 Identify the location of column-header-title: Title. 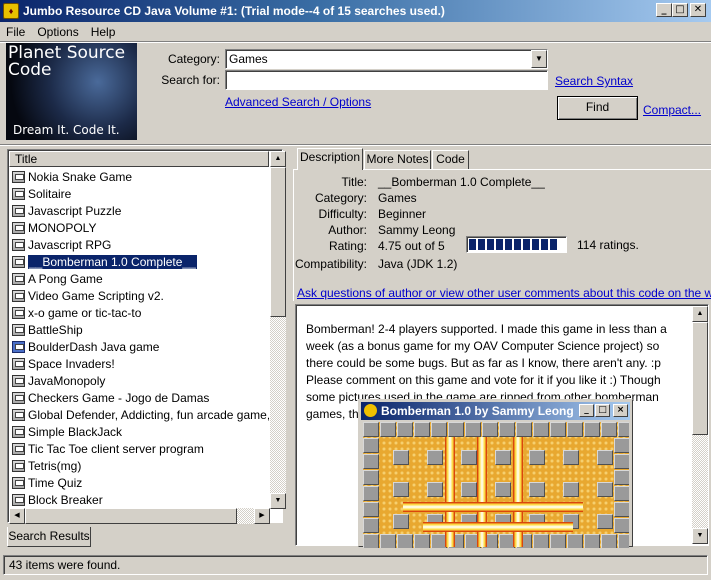
(139, 159).